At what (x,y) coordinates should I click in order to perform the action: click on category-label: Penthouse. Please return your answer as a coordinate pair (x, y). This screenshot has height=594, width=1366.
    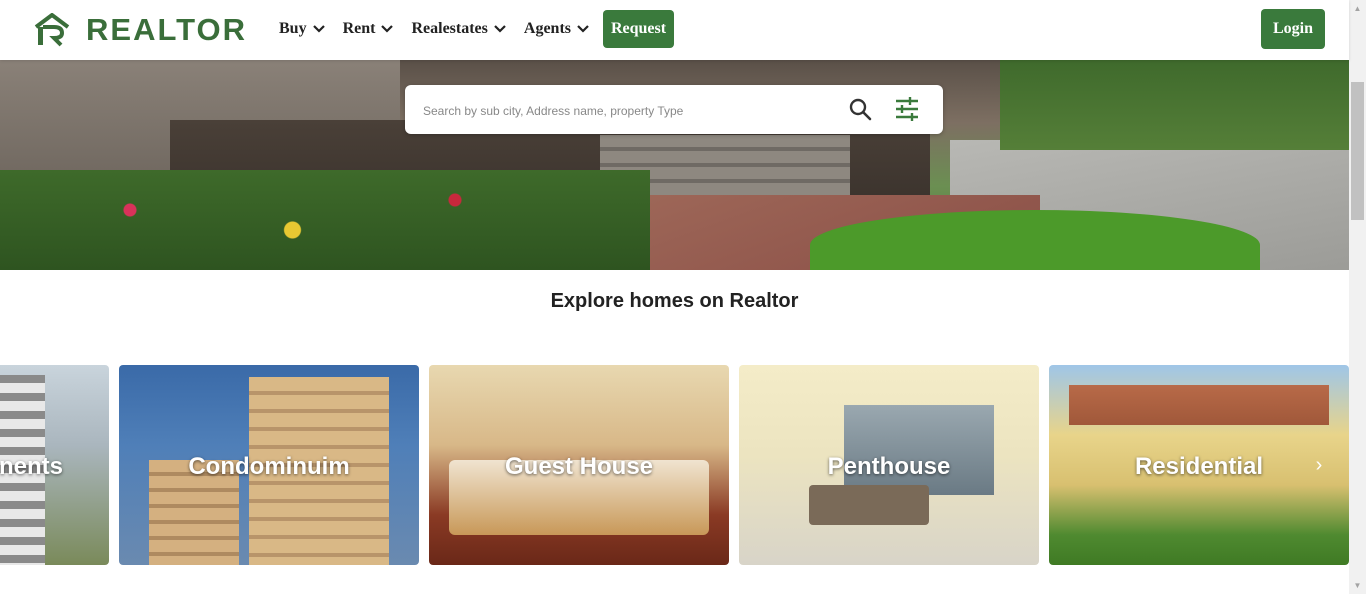
    Looking at the image, I should click on (889, 466).